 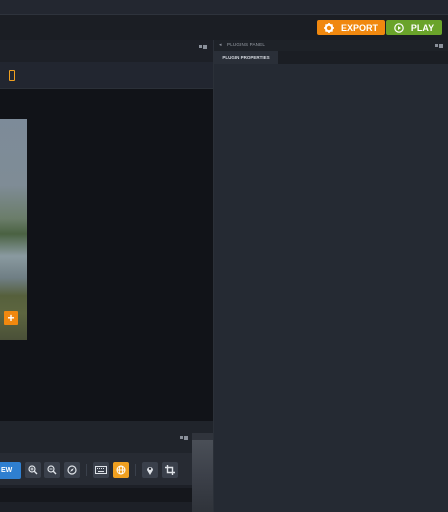 I want to click on play-button: PLAY, so click(x=414, y=27).